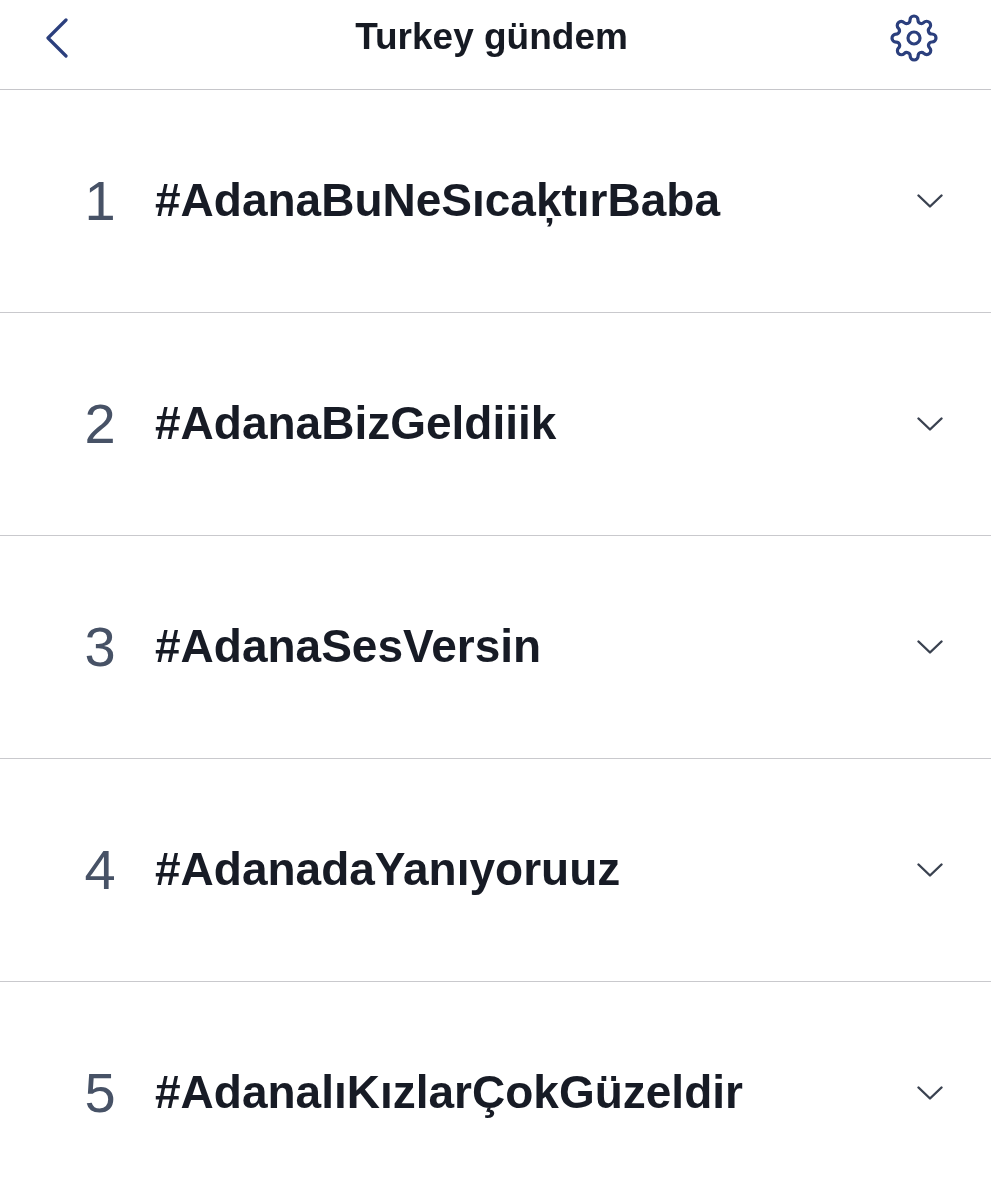  I want to click on trend-rank: 4, so click(100, 870).